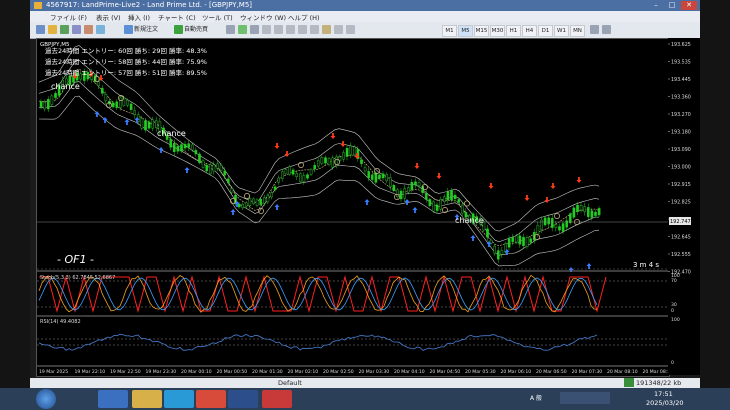  Describe the element at coordinates (290, 383) in the screenshot. I see `profile-name: Default` at that location.